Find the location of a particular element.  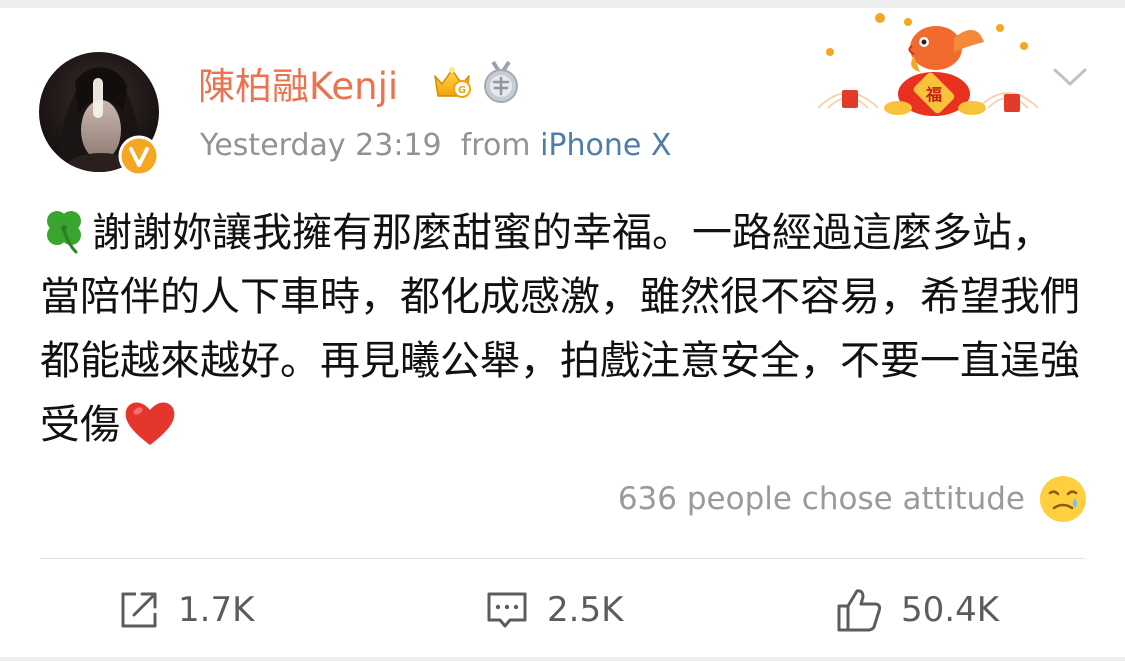

like-count: 50.4K is located at coordinates (950, 610).